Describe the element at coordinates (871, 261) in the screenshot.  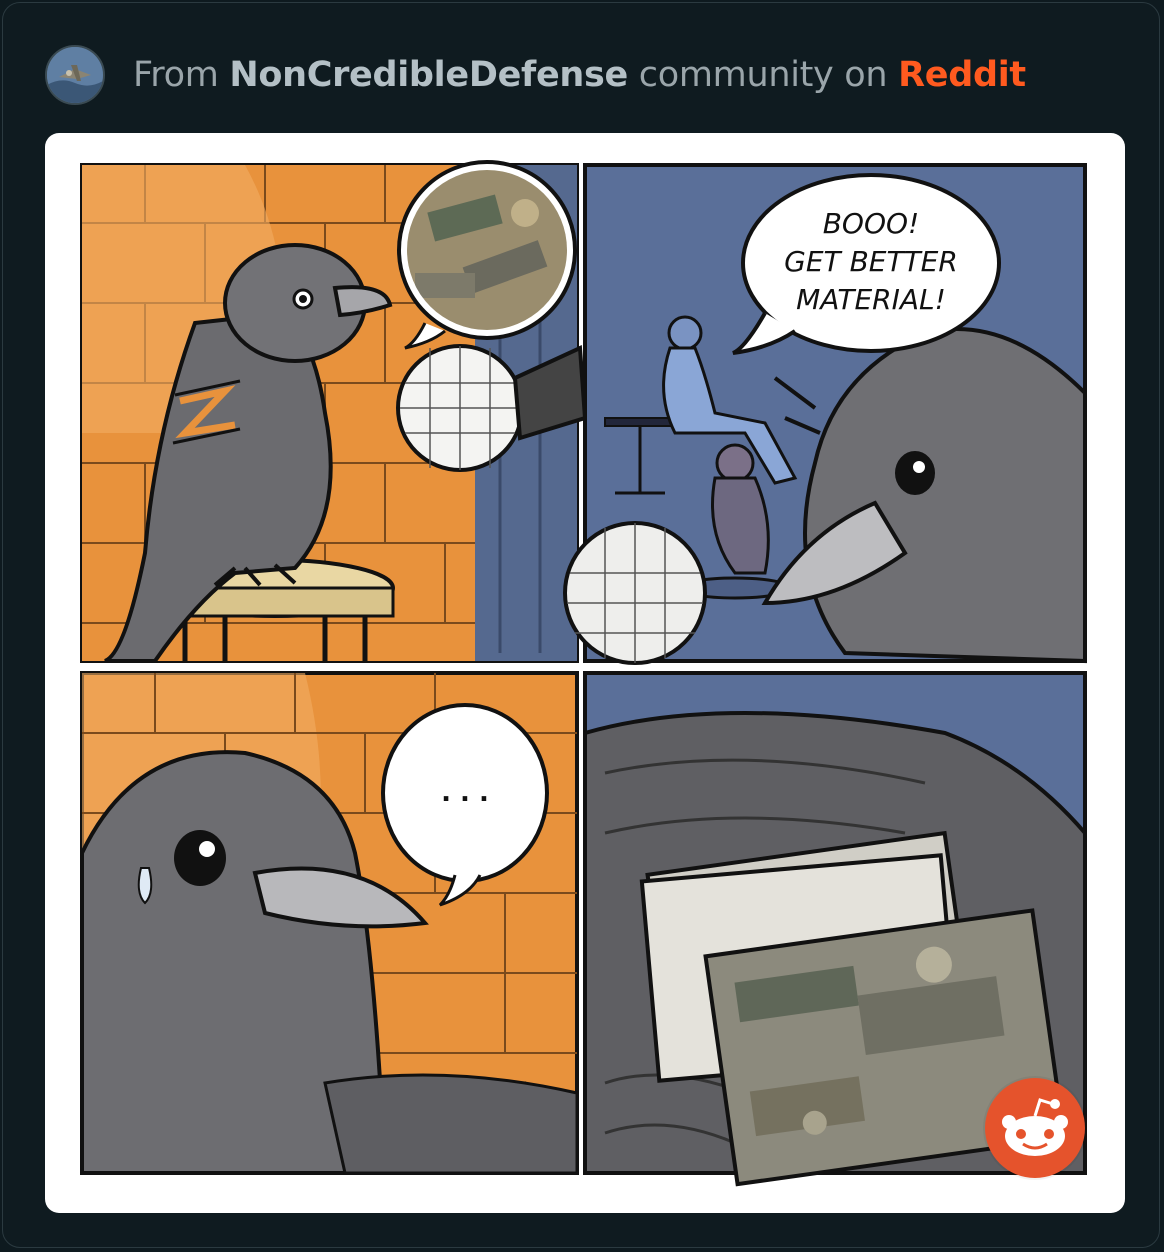
I see `panel2-speech-line2: GET BETTER` at that location.